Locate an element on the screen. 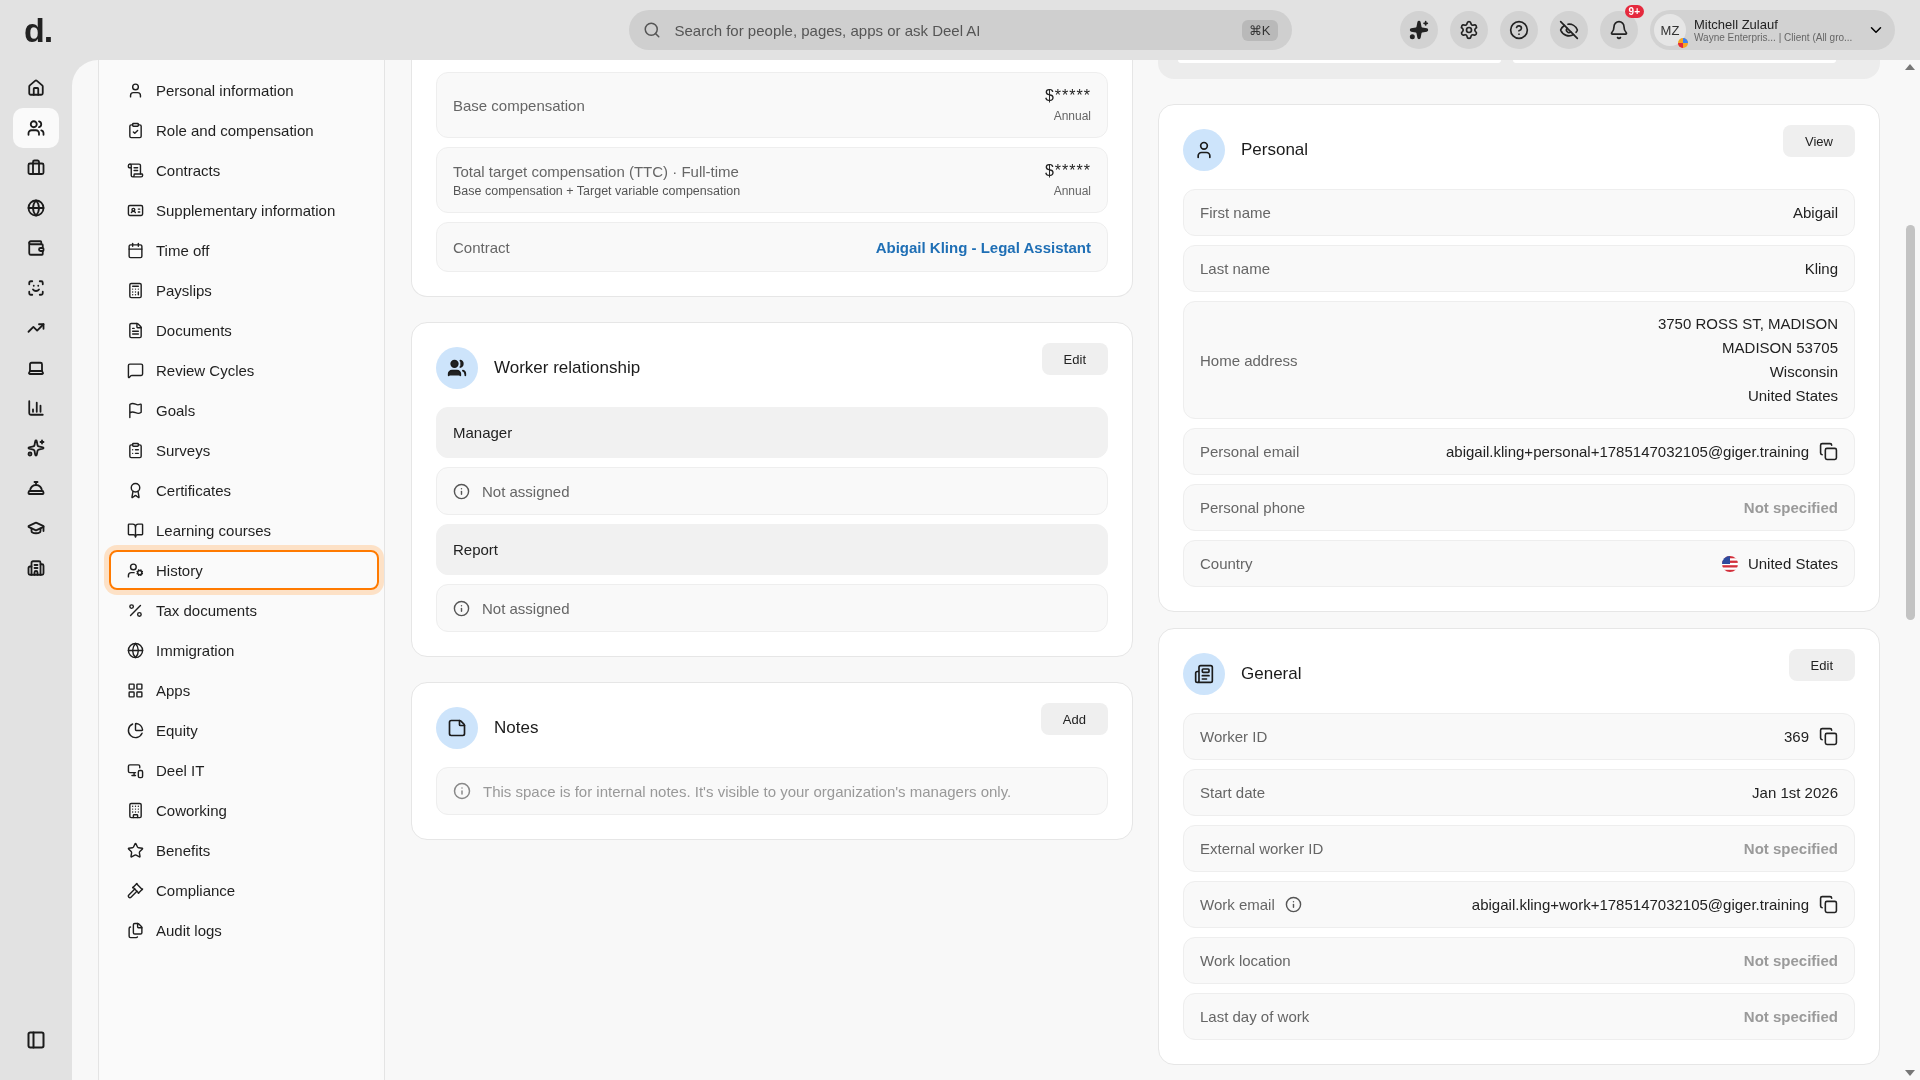  field-note: Base compensation + Target variable compensation is located at coordinates (597, 190).